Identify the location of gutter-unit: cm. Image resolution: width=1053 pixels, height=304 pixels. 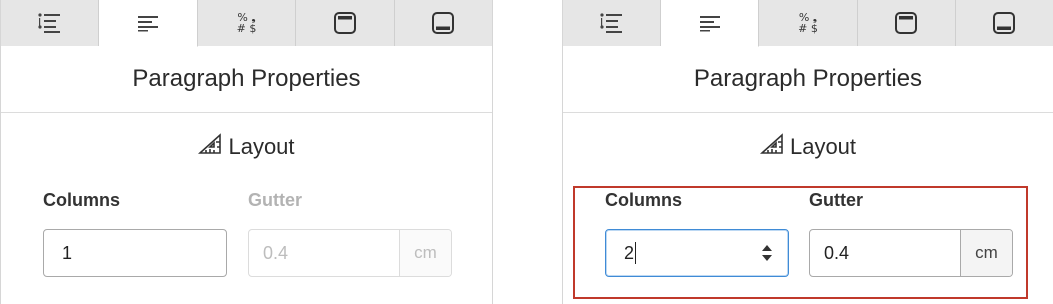
(425, 253).